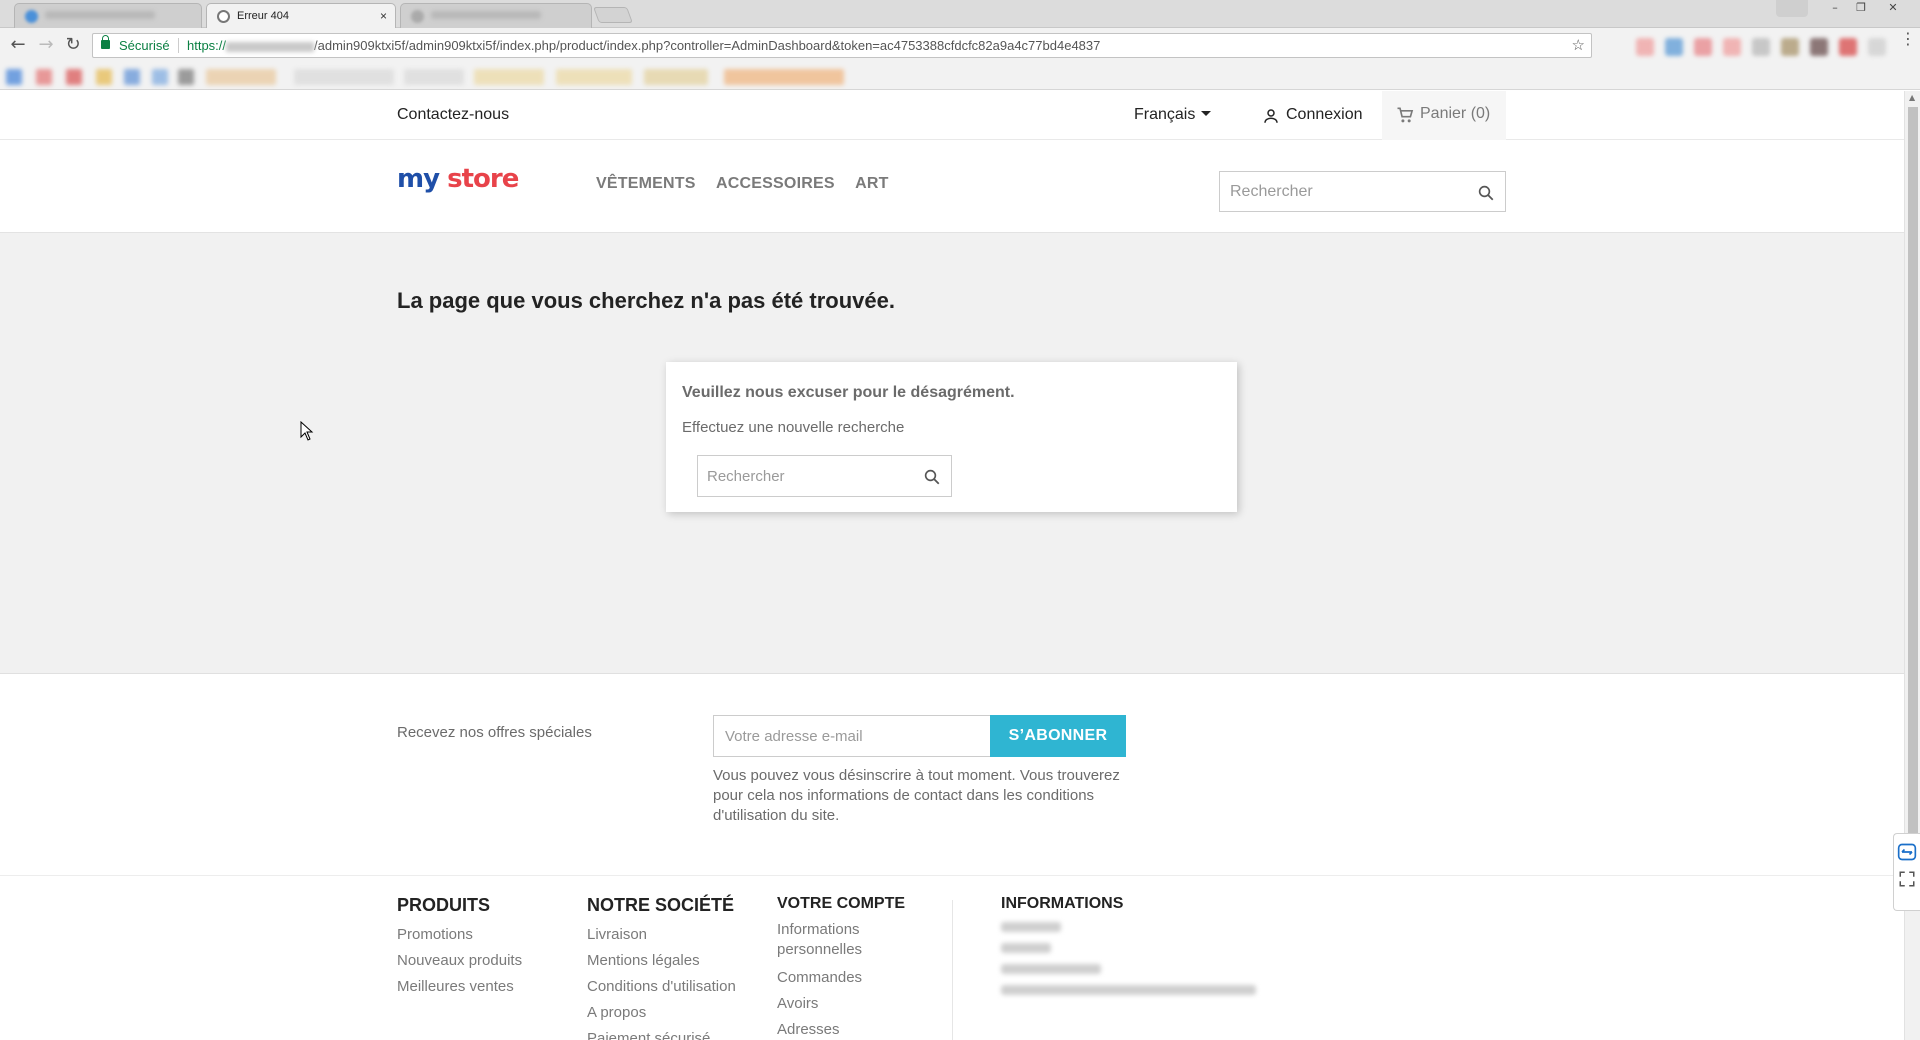 The image size is (1920, 1040). I want to click on footer-link-informations-personnelles: Informations personnelles, so click(832, 940).